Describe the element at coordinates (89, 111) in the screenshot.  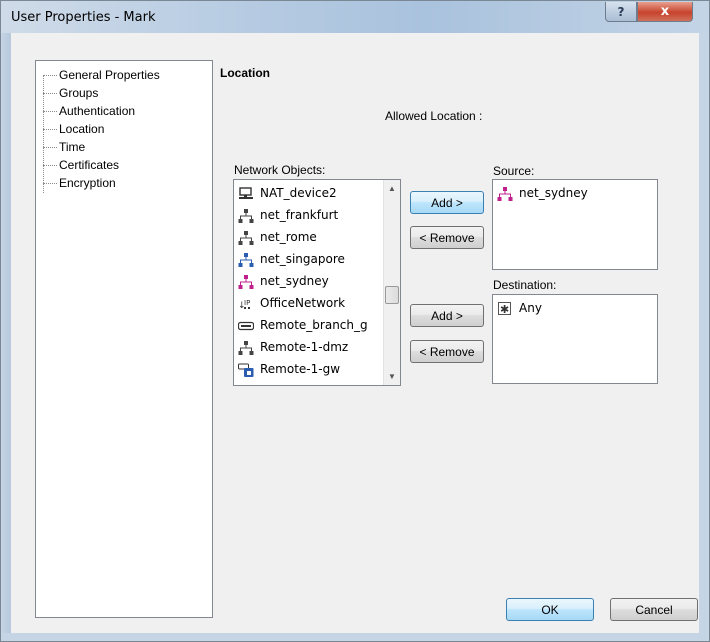
I see `tree-item-authentication: Authentication` at that location.